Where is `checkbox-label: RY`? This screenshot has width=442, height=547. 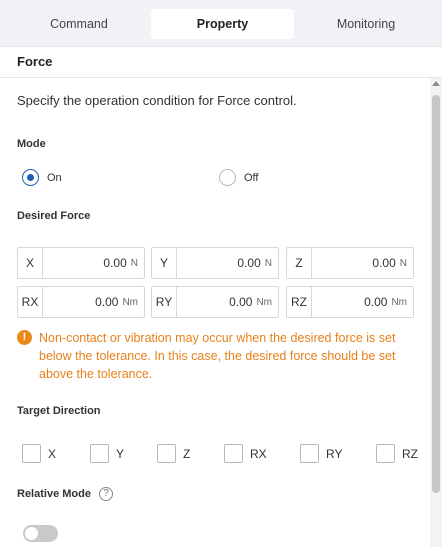 checkbox-label: RY is located at coordinates (334, 453).